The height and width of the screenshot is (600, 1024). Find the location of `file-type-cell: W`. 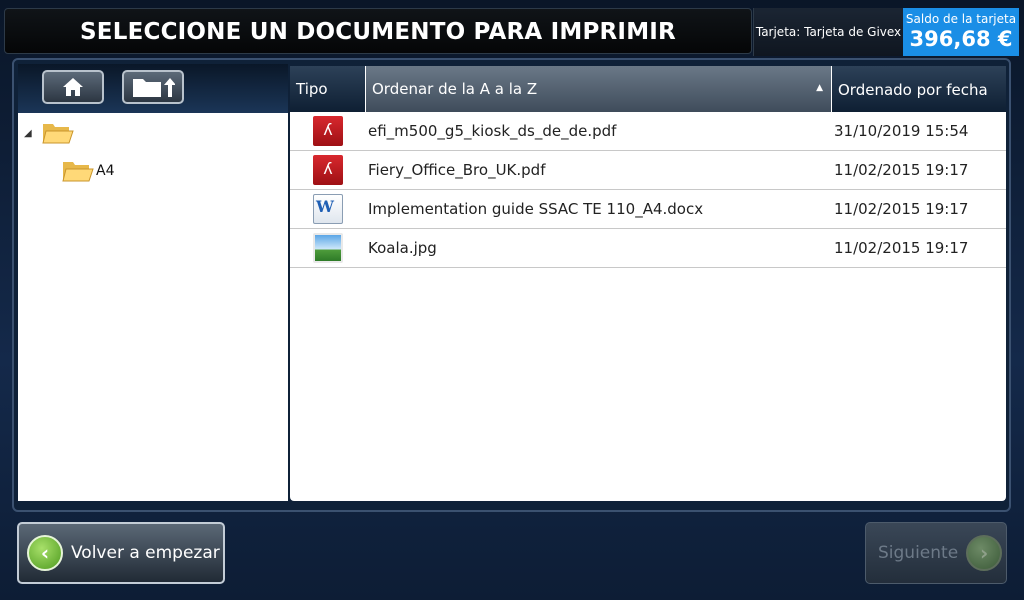

file-type-cell: W is located at coordinates (328, 209).